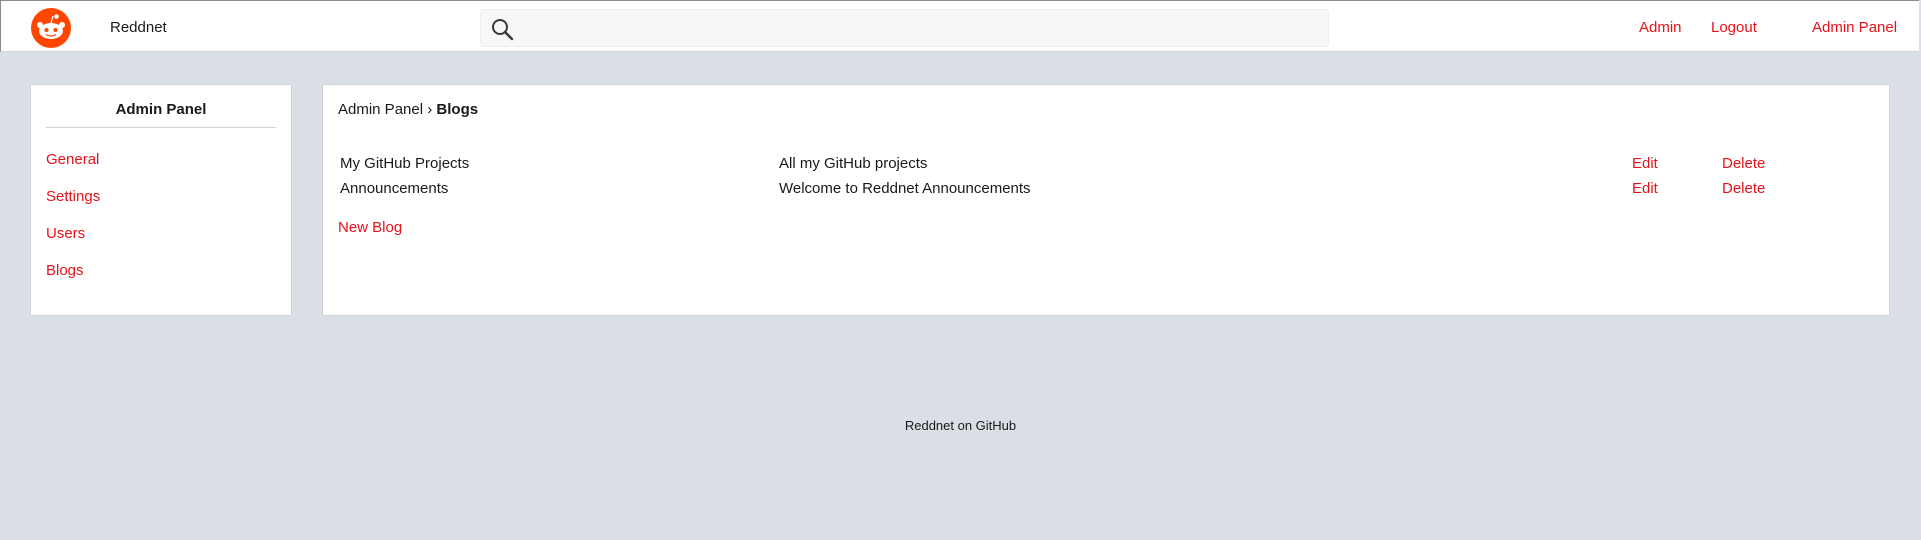 The height and width of the screenshot is (540, 1921). What do you see at coordinates (1854, 27) in the screenshot?
I see `admin-panel-link: Admin Panel` at bounding box center [1854, 27].